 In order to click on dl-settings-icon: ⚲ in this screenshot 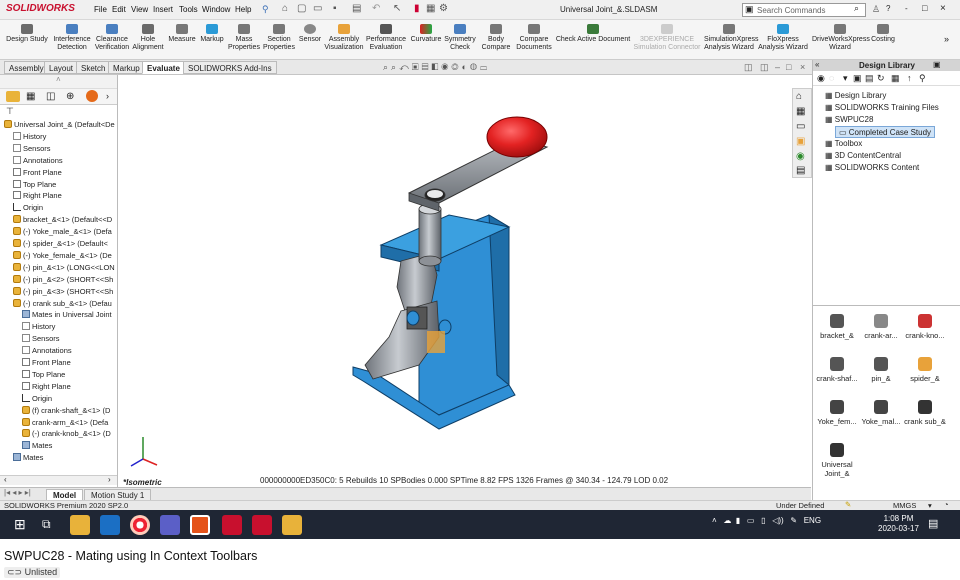, I will do `click(922, 78)`.